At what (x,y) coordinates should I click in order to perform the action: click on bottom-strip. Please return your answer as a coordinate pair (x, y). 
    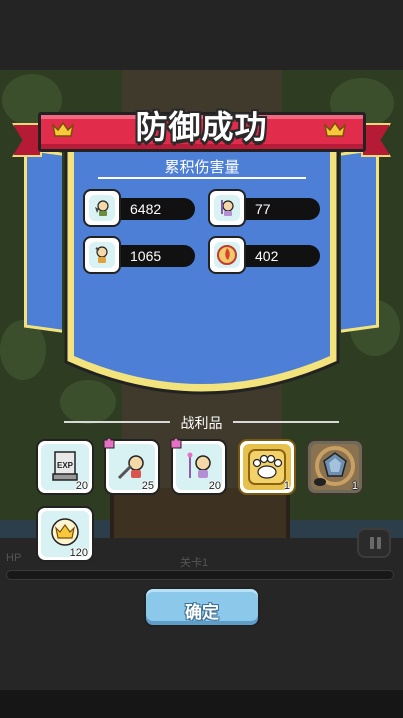
    Looking at the image, I should click on (201, 704).